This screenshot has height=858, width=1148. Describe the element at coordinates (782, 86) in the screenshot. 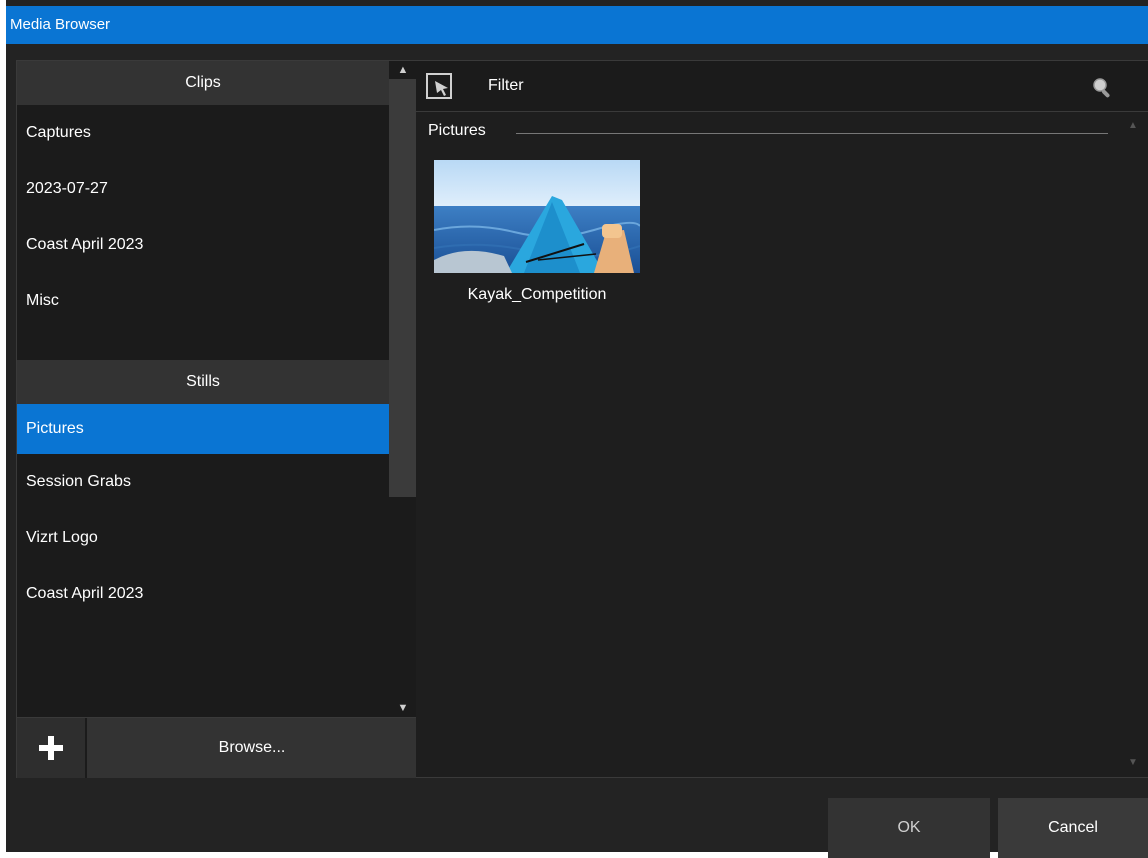

I see `filter-bar: Filter` at that location.